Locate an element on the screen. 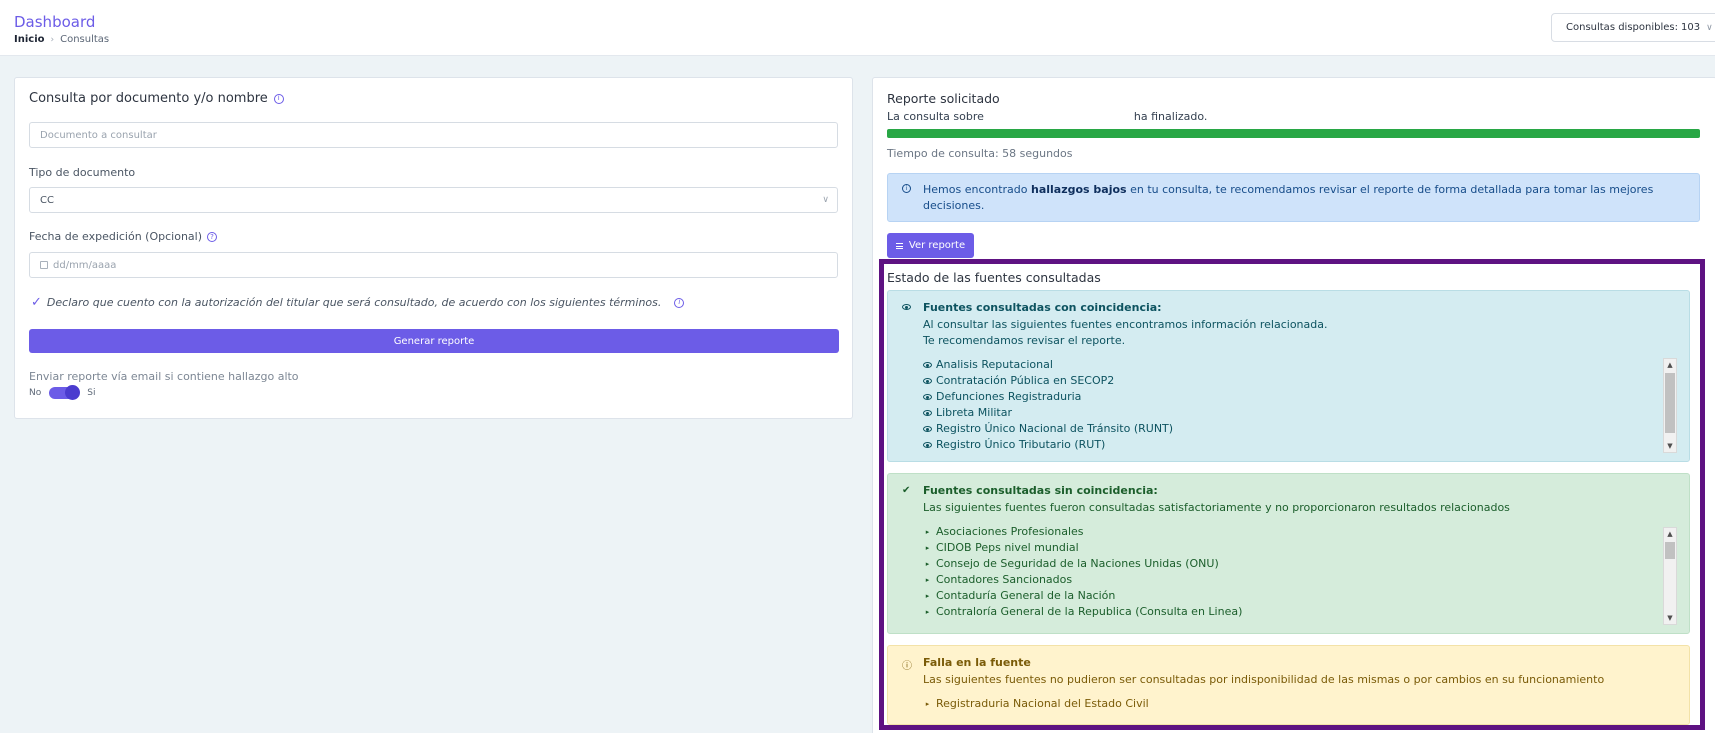 Image resolution: width=1715 pixels, height=733 pixels. doc-type-select: CC ∨ is located at coordinates (433, 200).